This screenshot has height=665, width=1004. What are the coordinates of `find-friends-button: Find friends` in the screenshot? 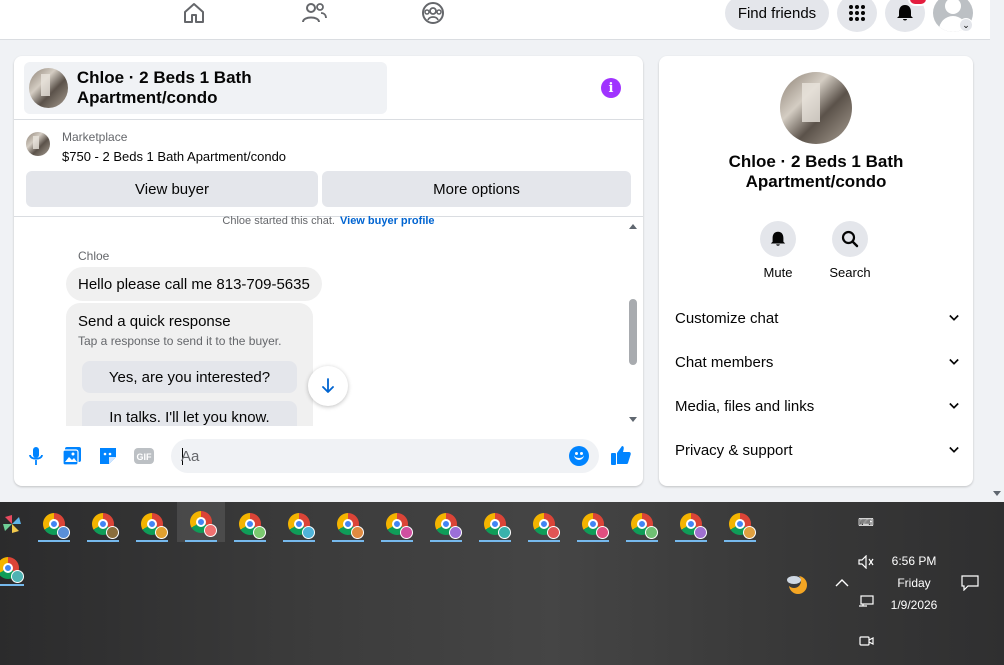 It's located at (777, 15).